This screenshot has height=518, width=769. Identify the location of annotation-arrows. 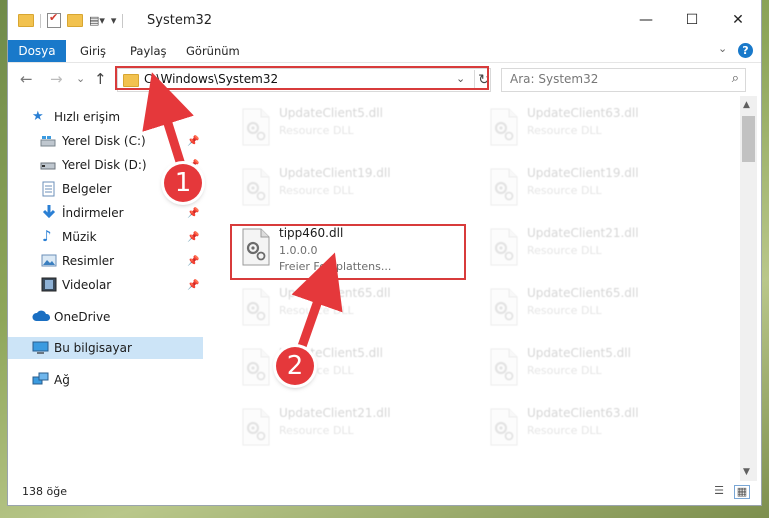
(242, 214).